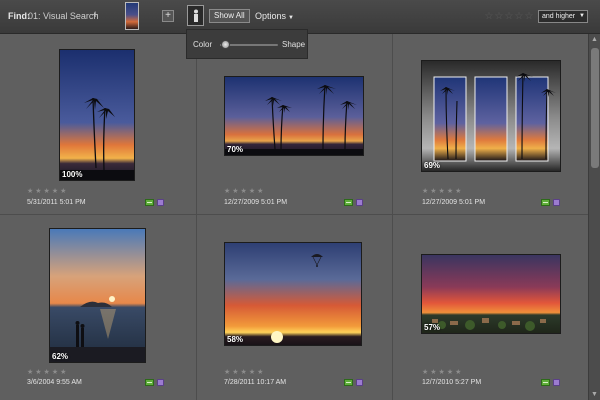  I want to click on result-photo: 57%, so click(491, 294).